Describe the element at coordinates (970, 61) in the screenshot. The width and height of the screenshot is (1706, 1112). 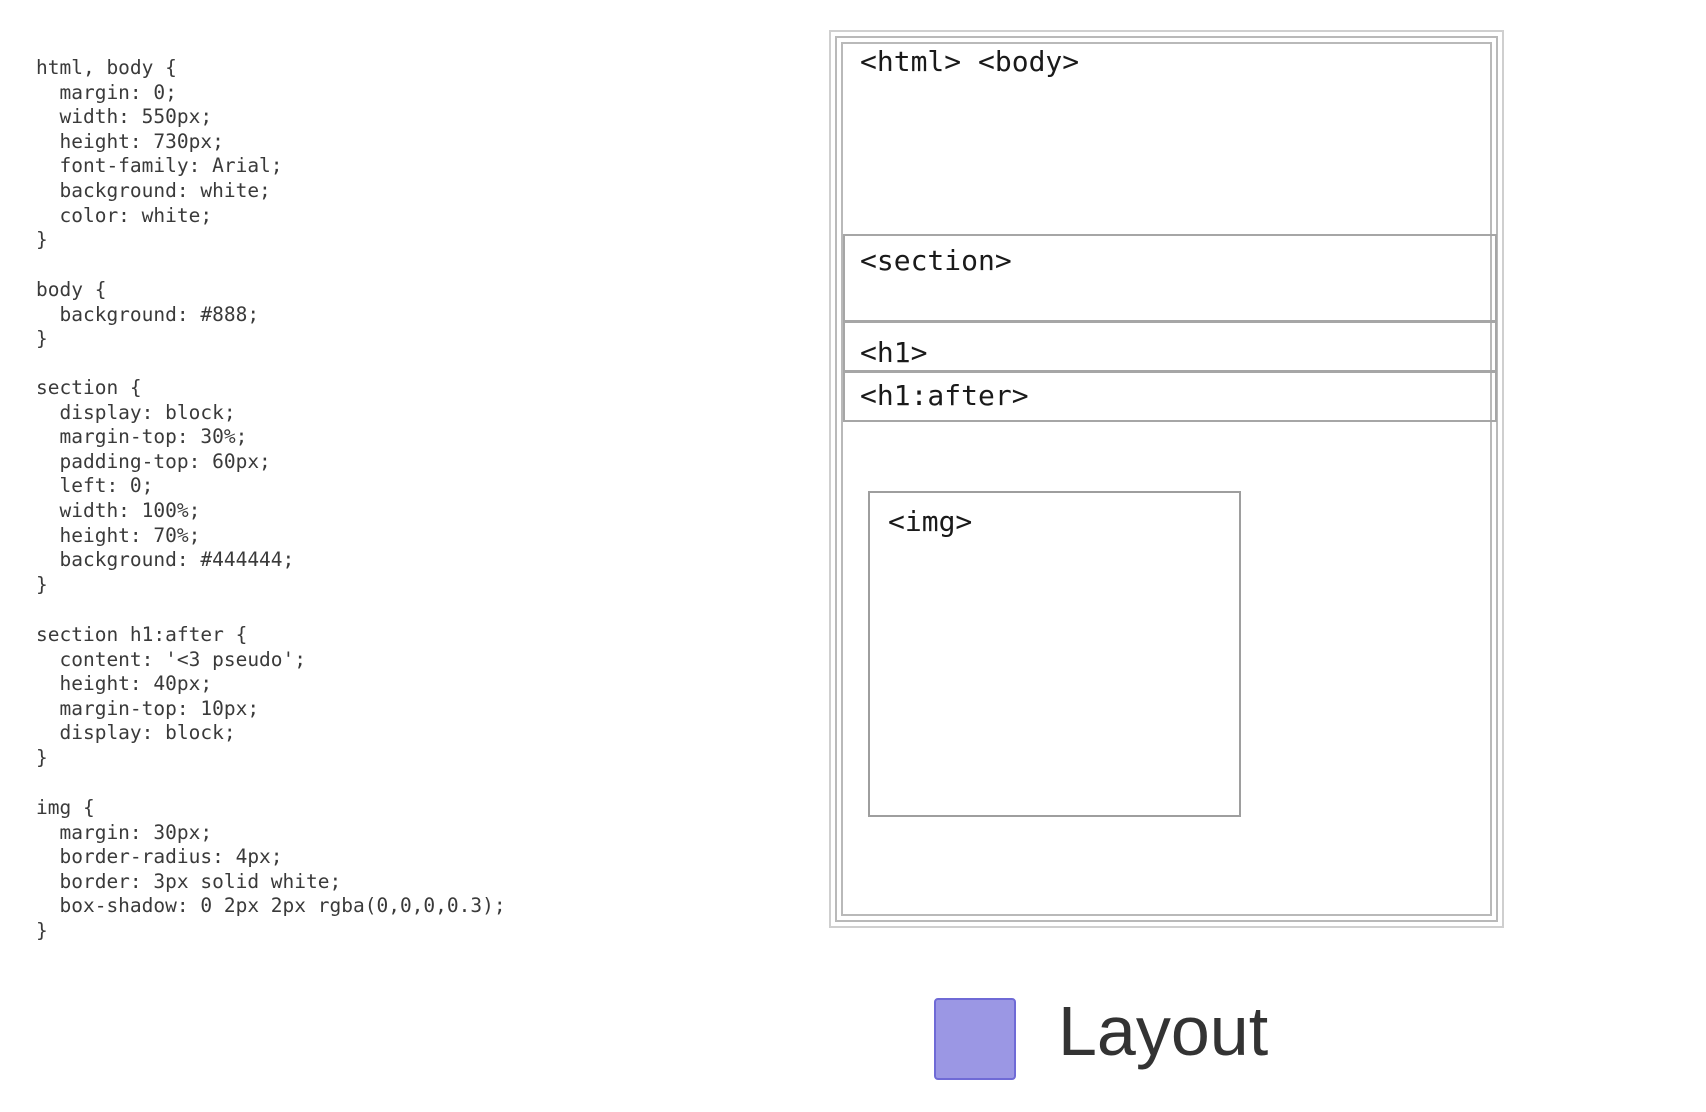
I see `html-body-label: <html> <body>` at that location.